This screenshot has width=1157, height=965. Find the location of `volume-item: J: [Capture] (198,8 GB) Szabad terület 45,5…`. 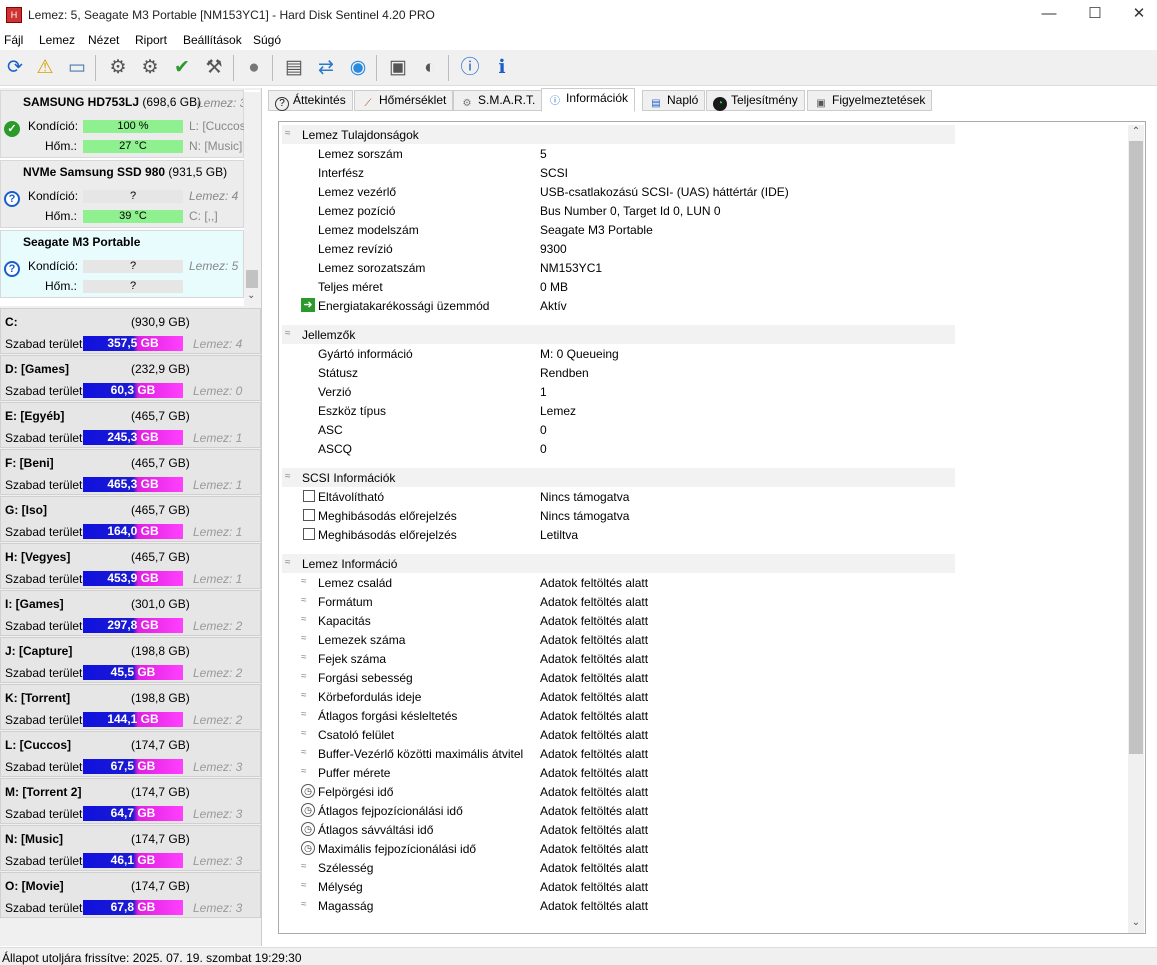

volume-item: J: [Capture] (198,8 GB) Szabad terület 45,5… is located at coordinates (130, 660).